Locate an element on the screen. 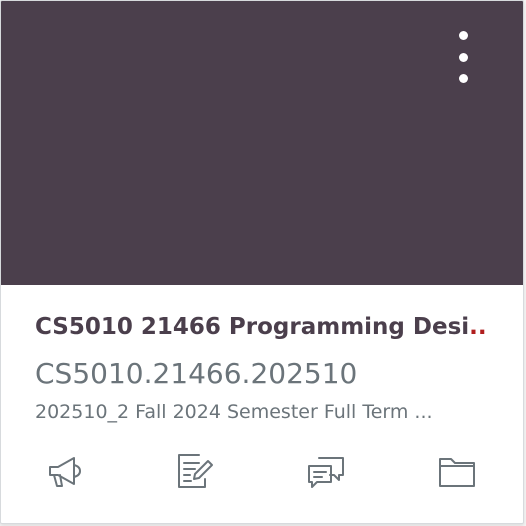  discussions-icon is located at coordinates (326, 472).